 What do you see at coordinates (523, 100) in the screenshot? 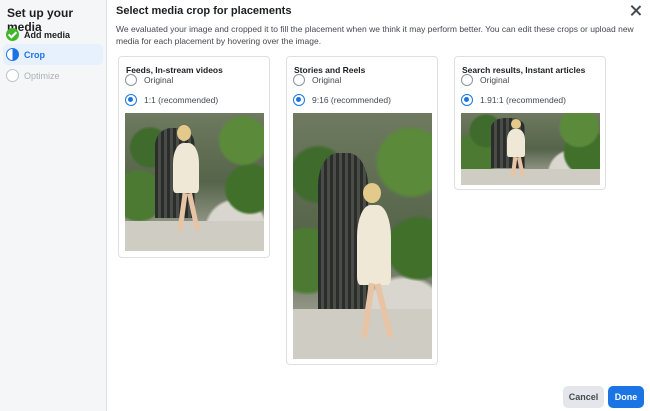
I see `option-label: 1.91:1 (recommended)` at bounding box center [523, 100].